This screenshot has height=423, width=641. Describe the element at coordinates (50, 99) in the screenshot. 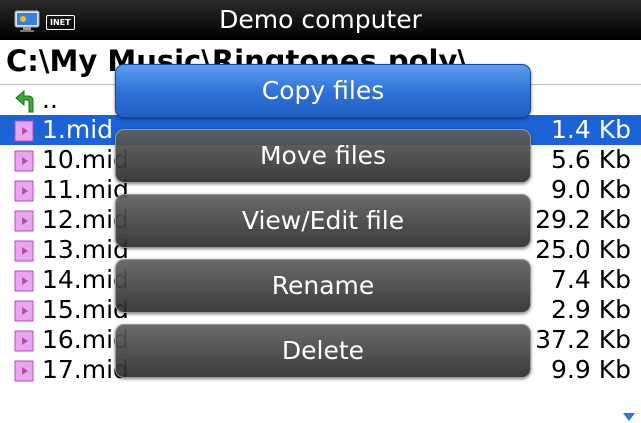

I see `parent-directory-label: ..` at that location.